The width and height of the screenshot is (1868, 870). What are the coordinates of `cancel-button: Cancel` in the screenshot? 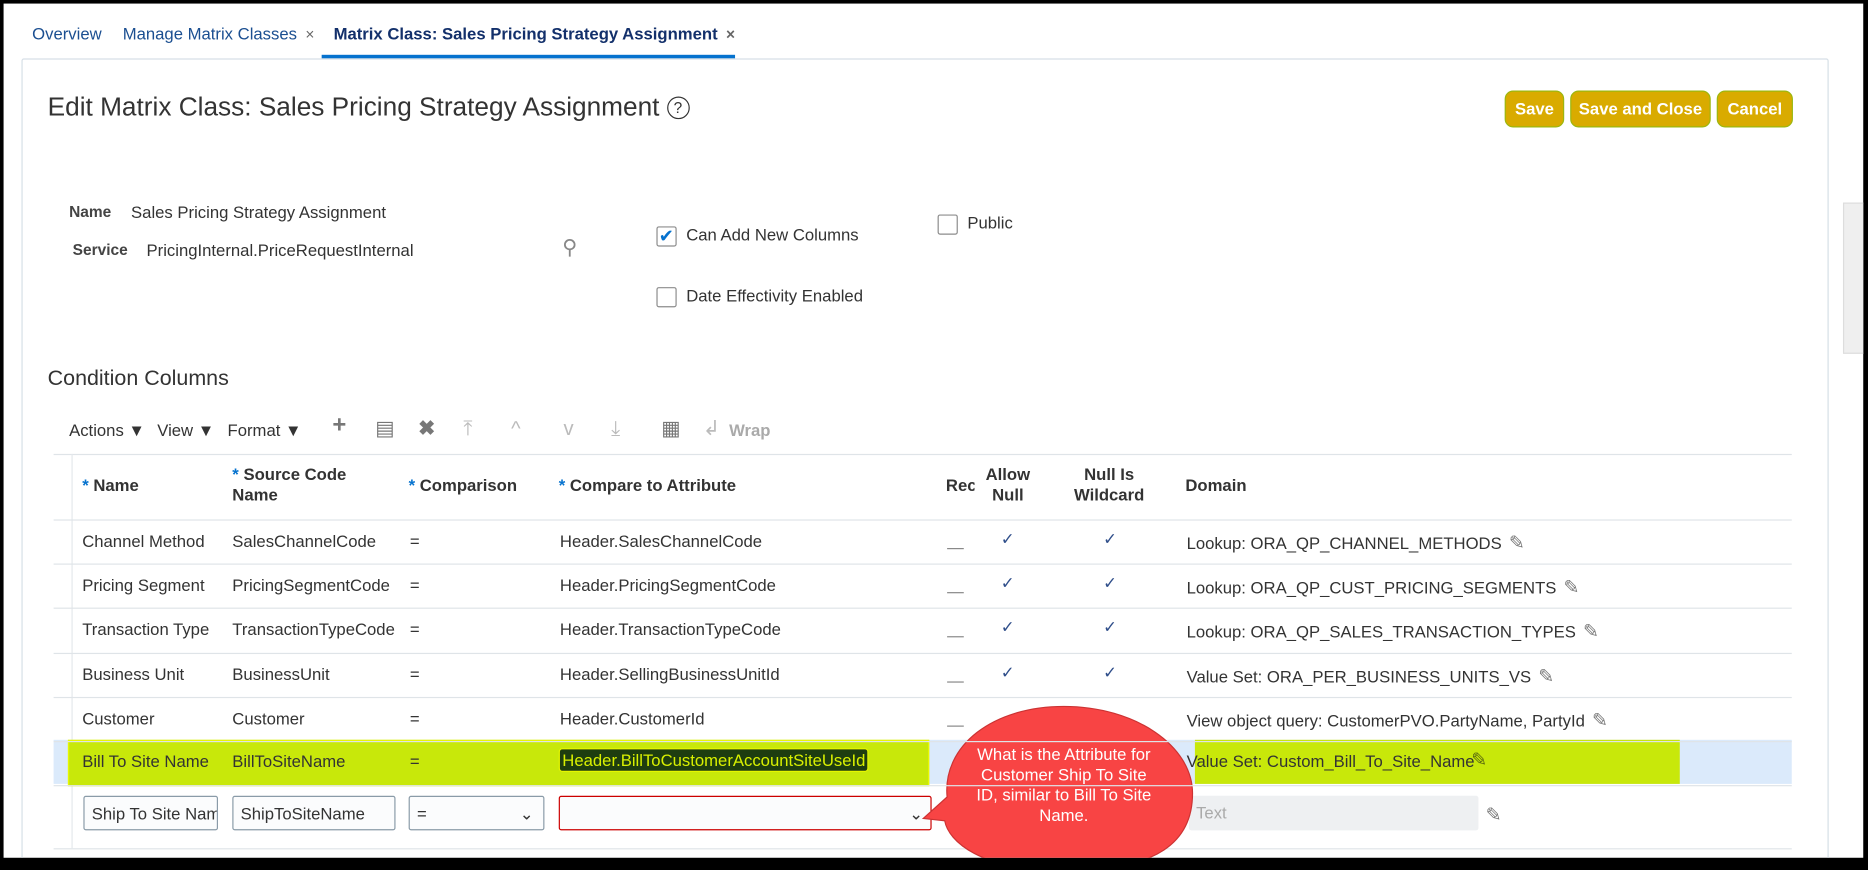 It's located at (1754, 109).